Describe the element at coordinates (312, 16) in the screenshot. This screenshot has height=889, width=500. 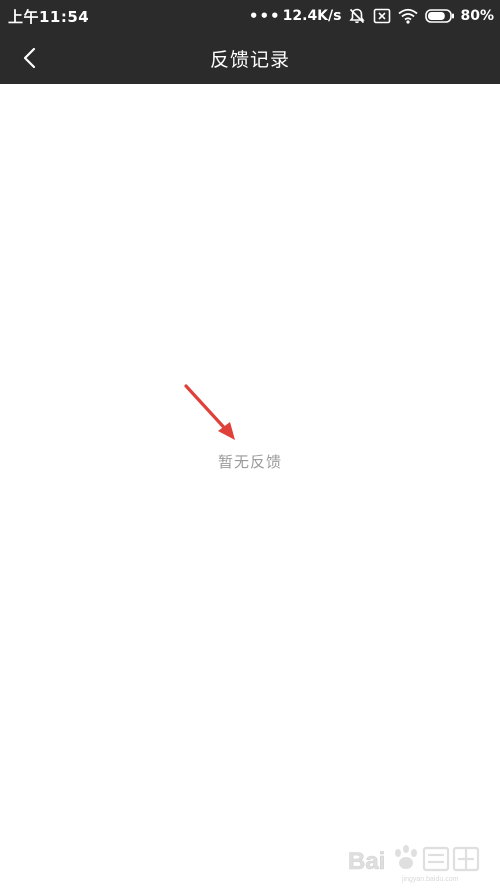
I see `network-speed: 12.4K/s` at that location.